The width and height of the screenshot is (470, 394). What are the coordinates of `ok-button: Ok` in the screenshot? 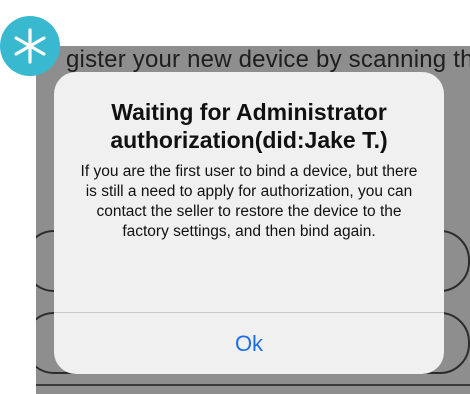 It's located at (249, 343).